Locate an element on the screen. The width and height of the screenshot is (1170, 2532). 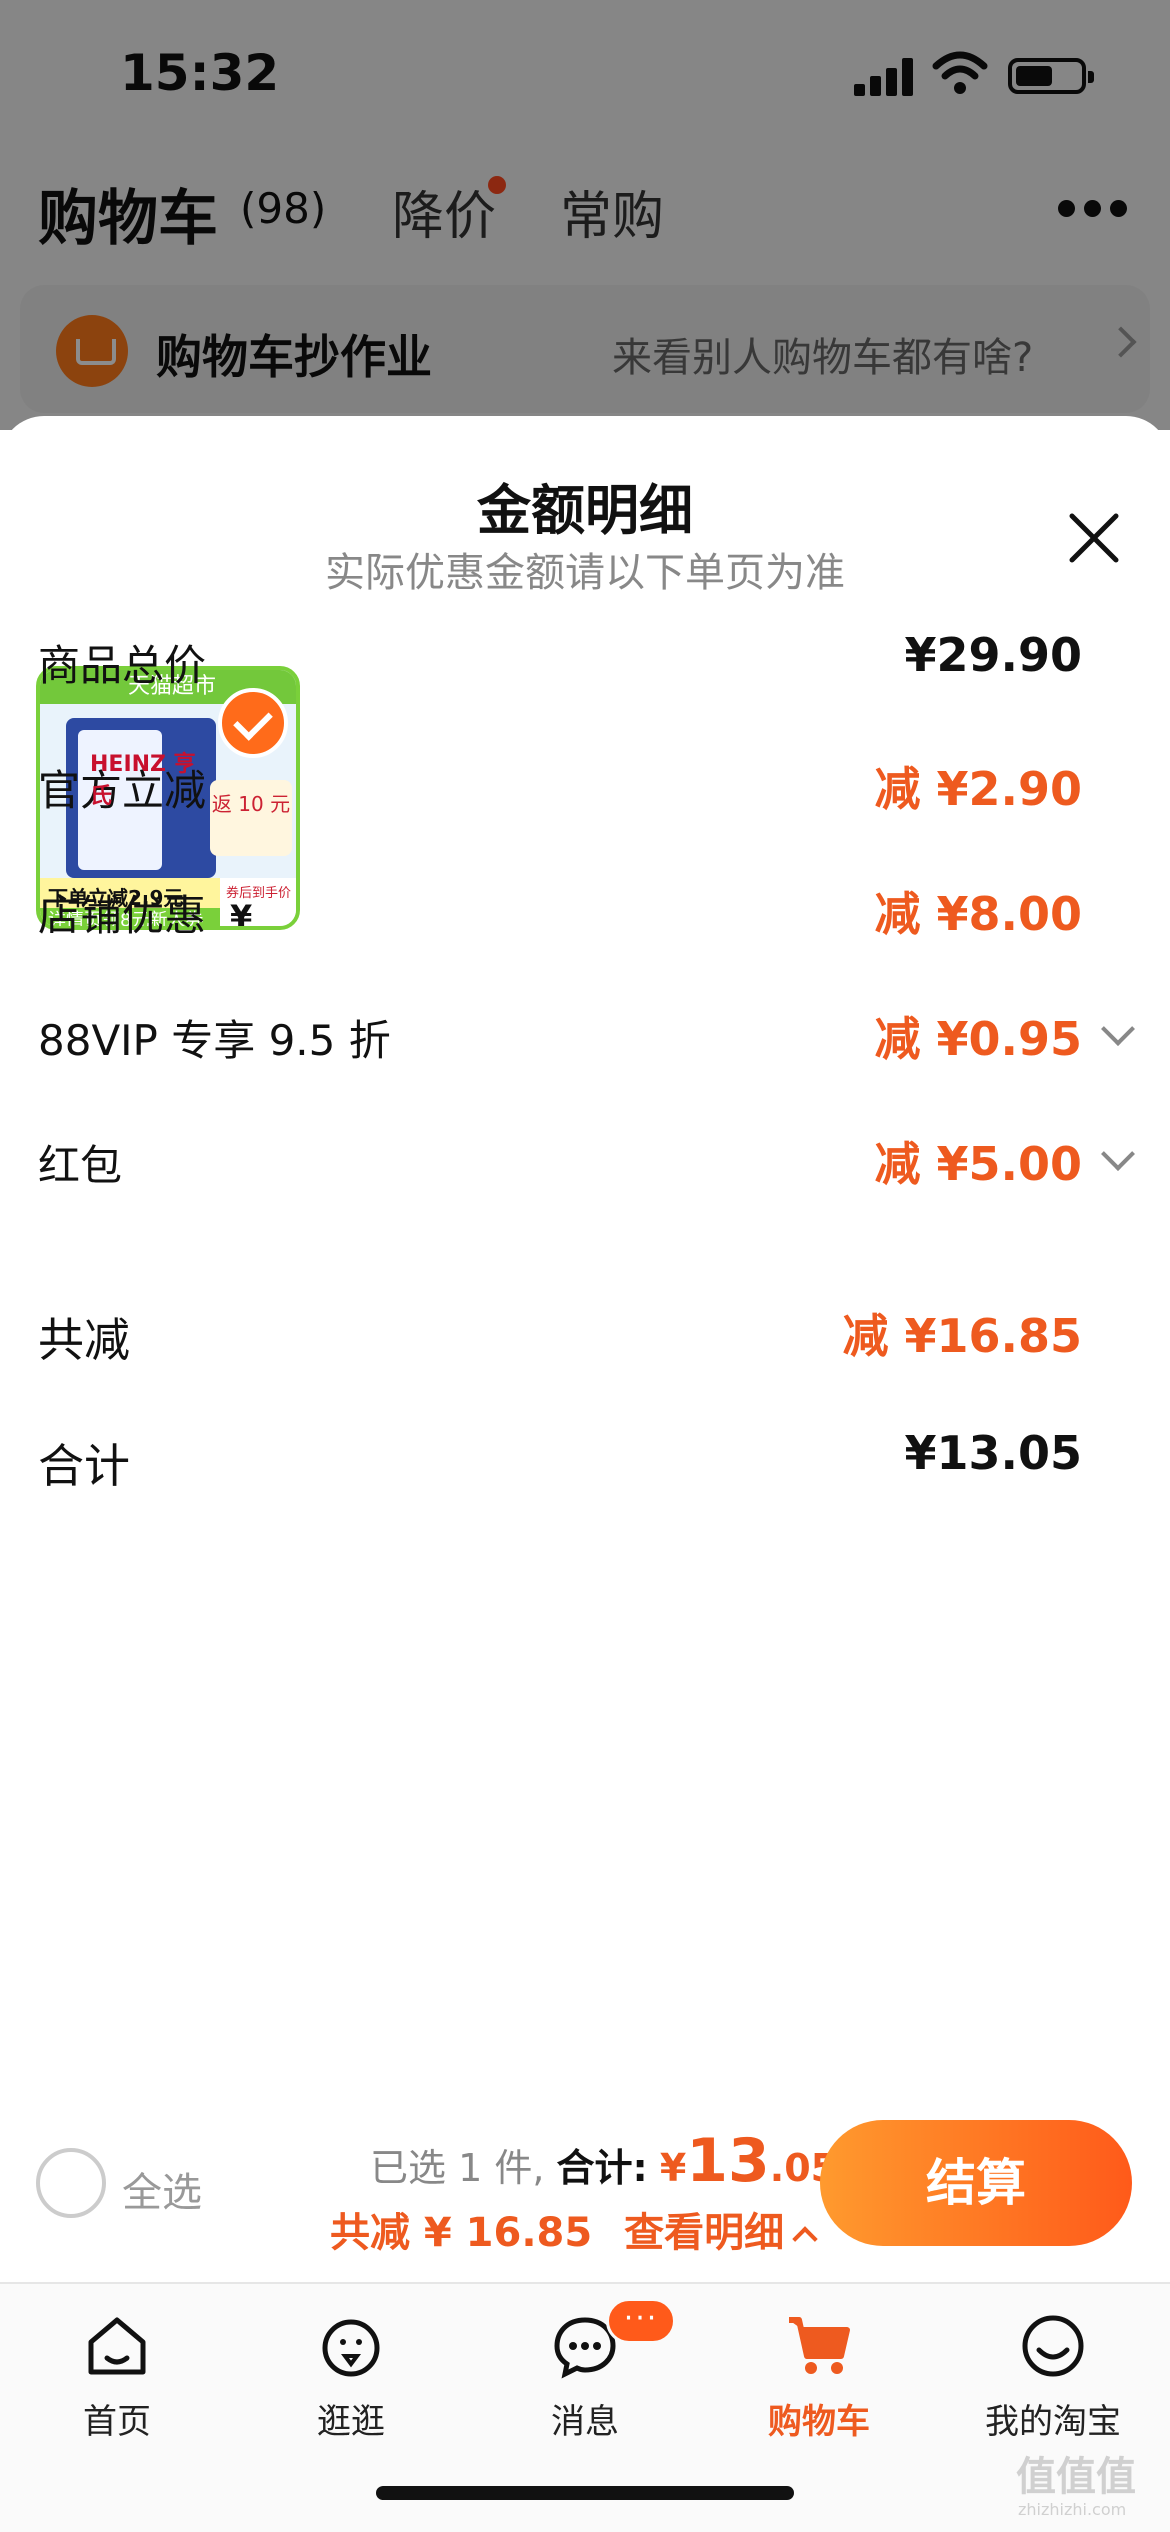
home-indicator is located at coordinates (585, 2493).